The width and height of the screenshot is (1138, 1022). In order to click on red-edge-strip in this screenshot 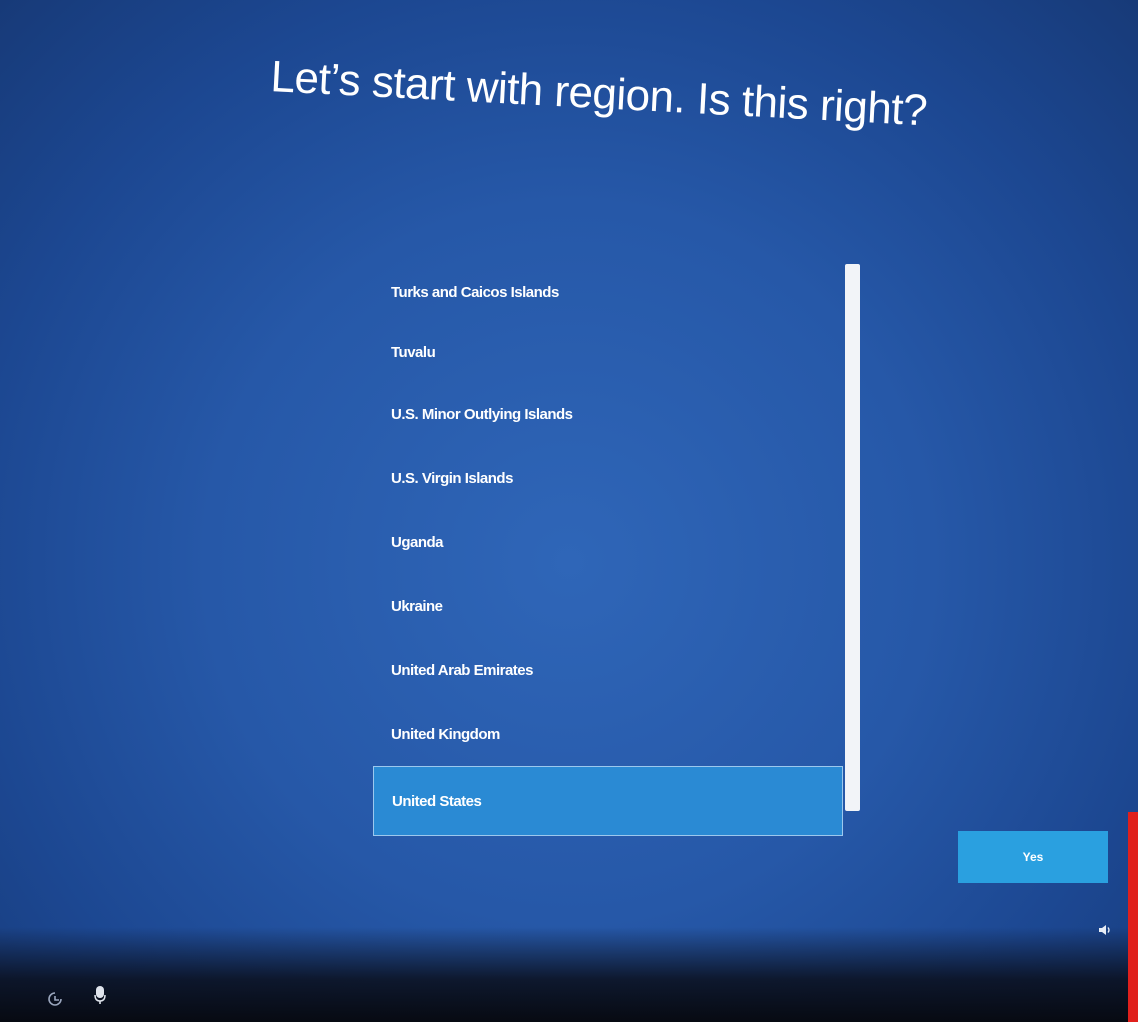, I will do `click(1133, 917)`.